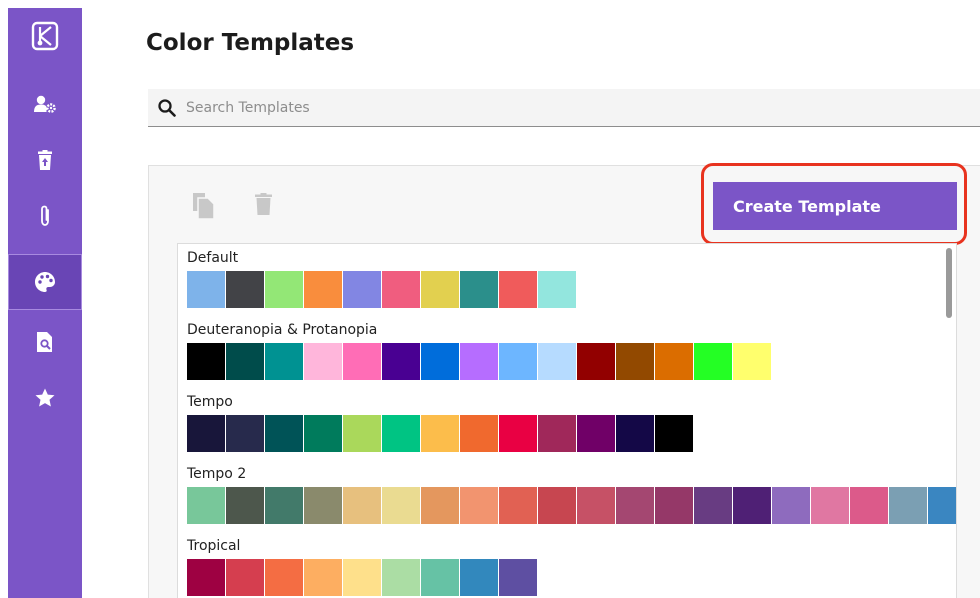 This screenshot has height=598, width=980. I want to click on user-settings-icon, so click(45, 104).